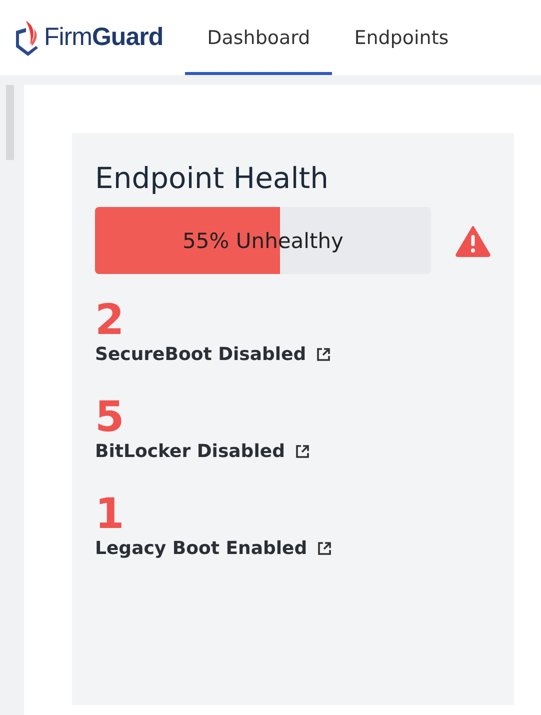  I want to click on card-title: Endpoint Health, so click(212, 178).